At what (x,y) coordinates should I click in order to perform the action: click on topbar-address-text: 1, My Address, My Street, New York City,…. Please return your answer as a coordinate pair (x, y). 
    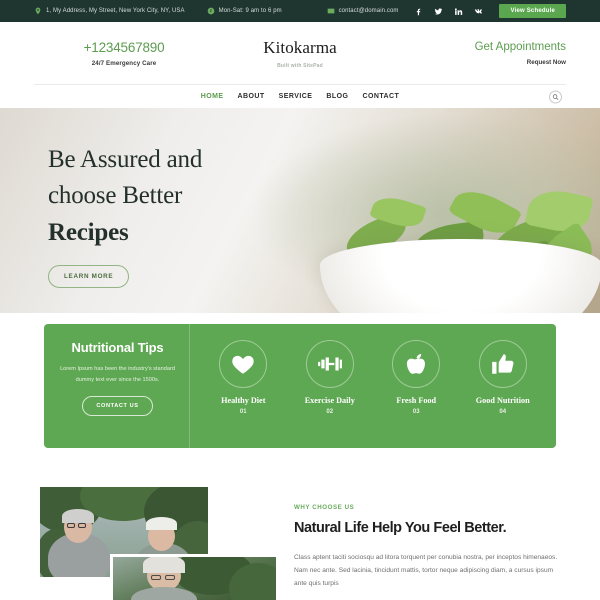
    Looking at the image, I should click on (115, 11).